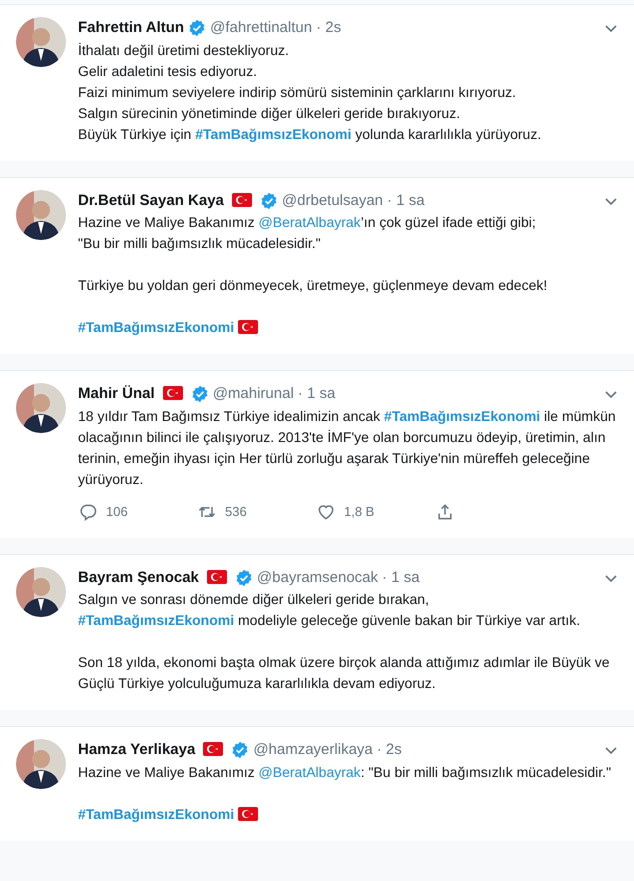  I want to click on author-name: Hamza Yerlikaya, so click(137, 750).